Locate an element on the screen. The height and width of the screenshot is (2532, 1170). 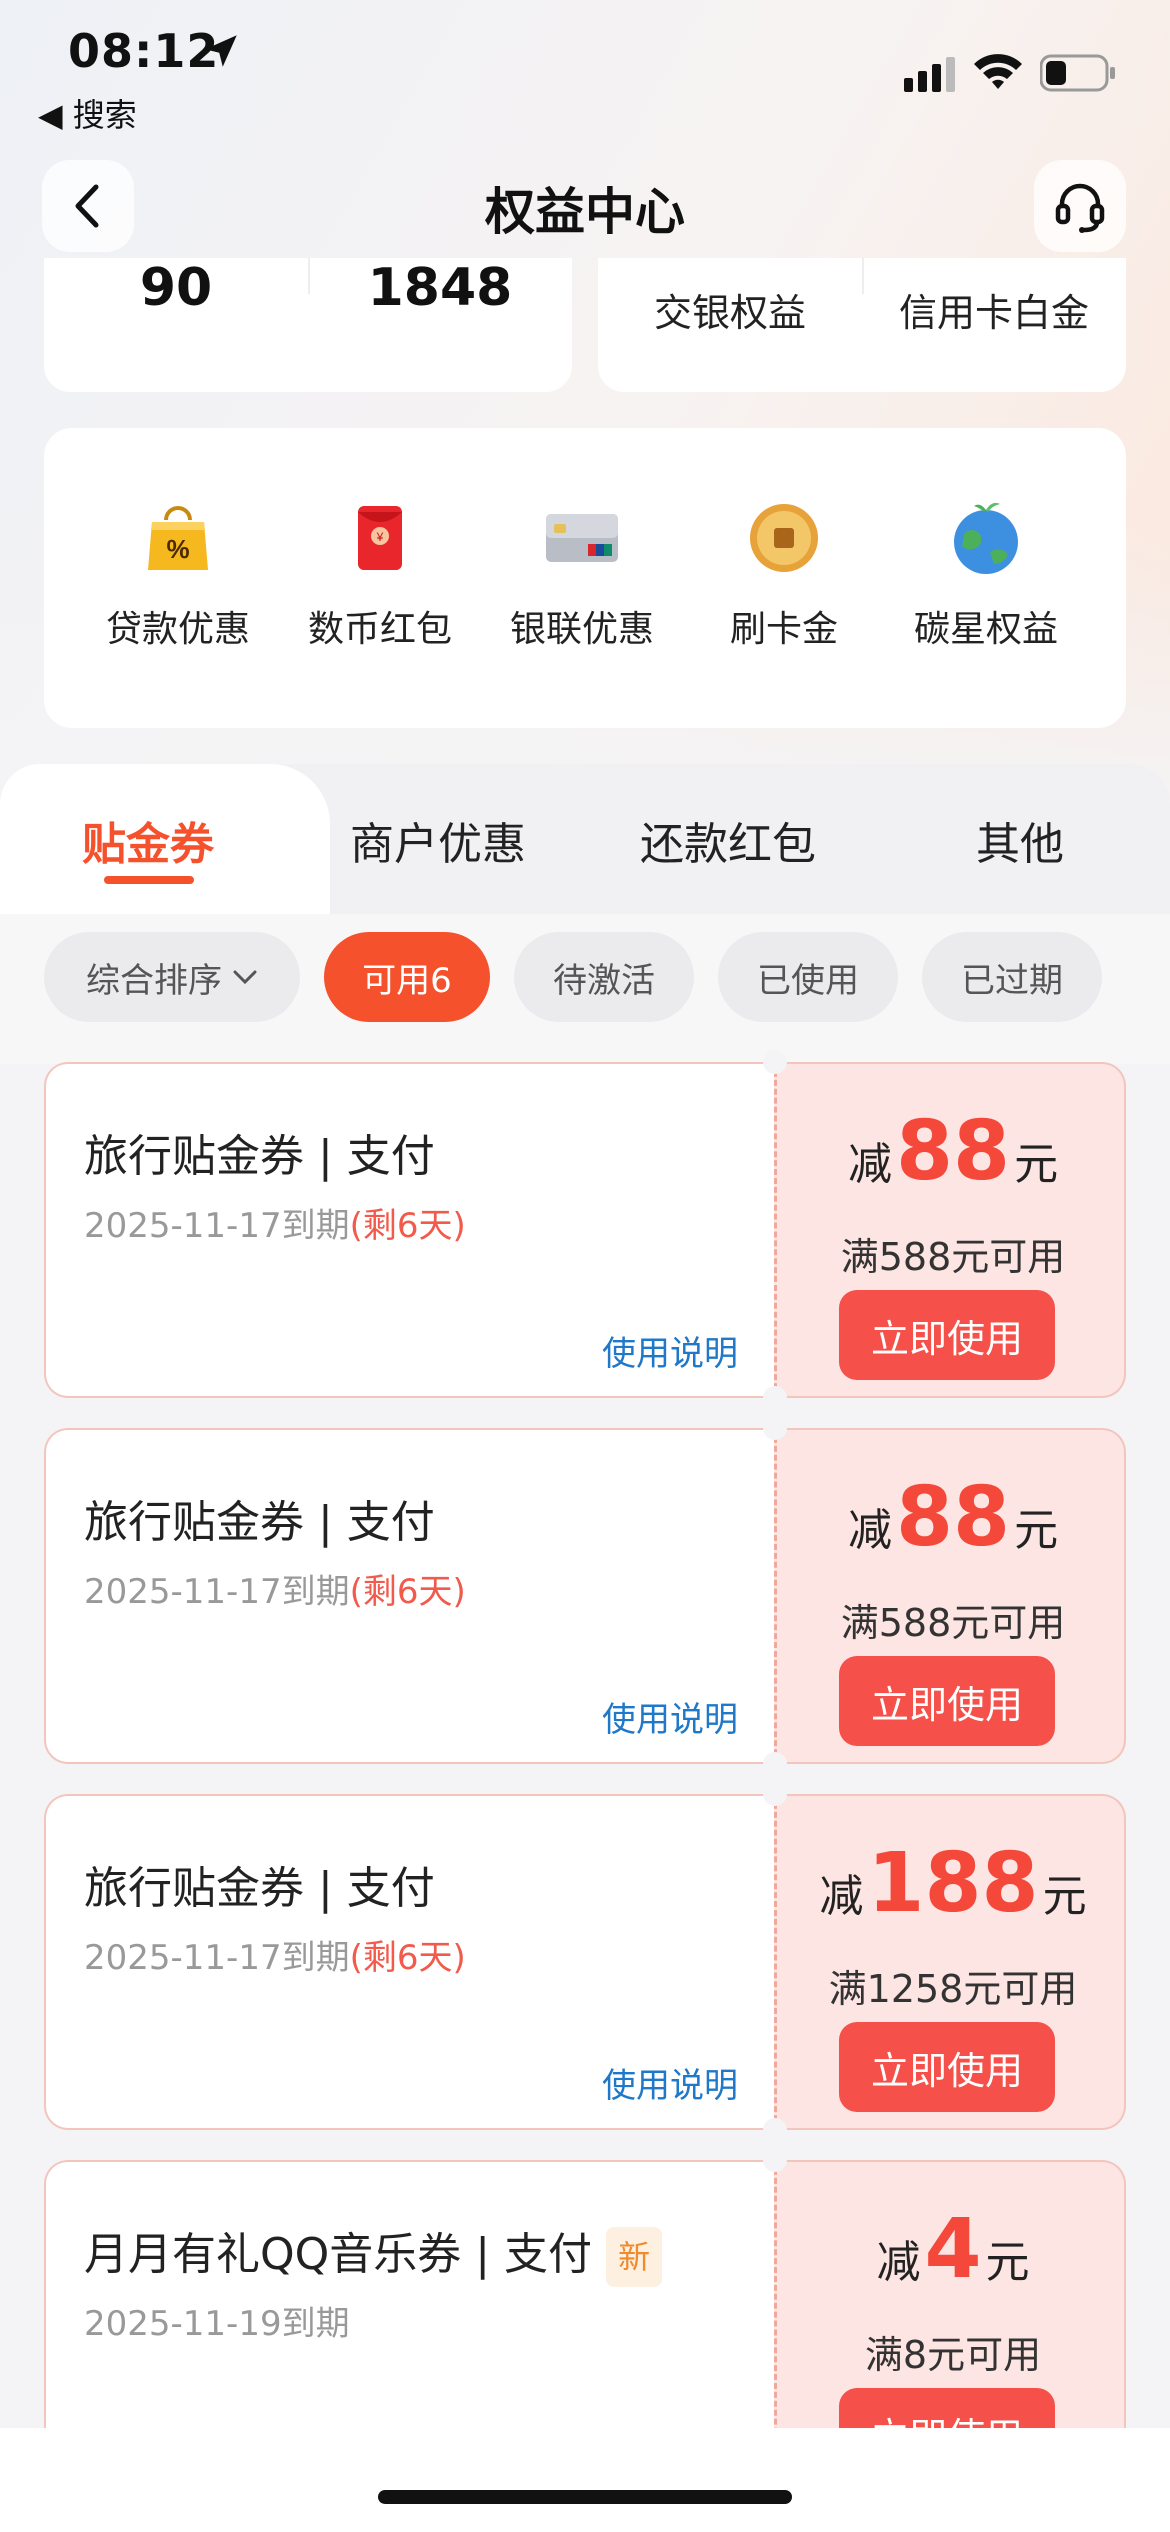
home-indicator is located at coordinates (585, 2497).